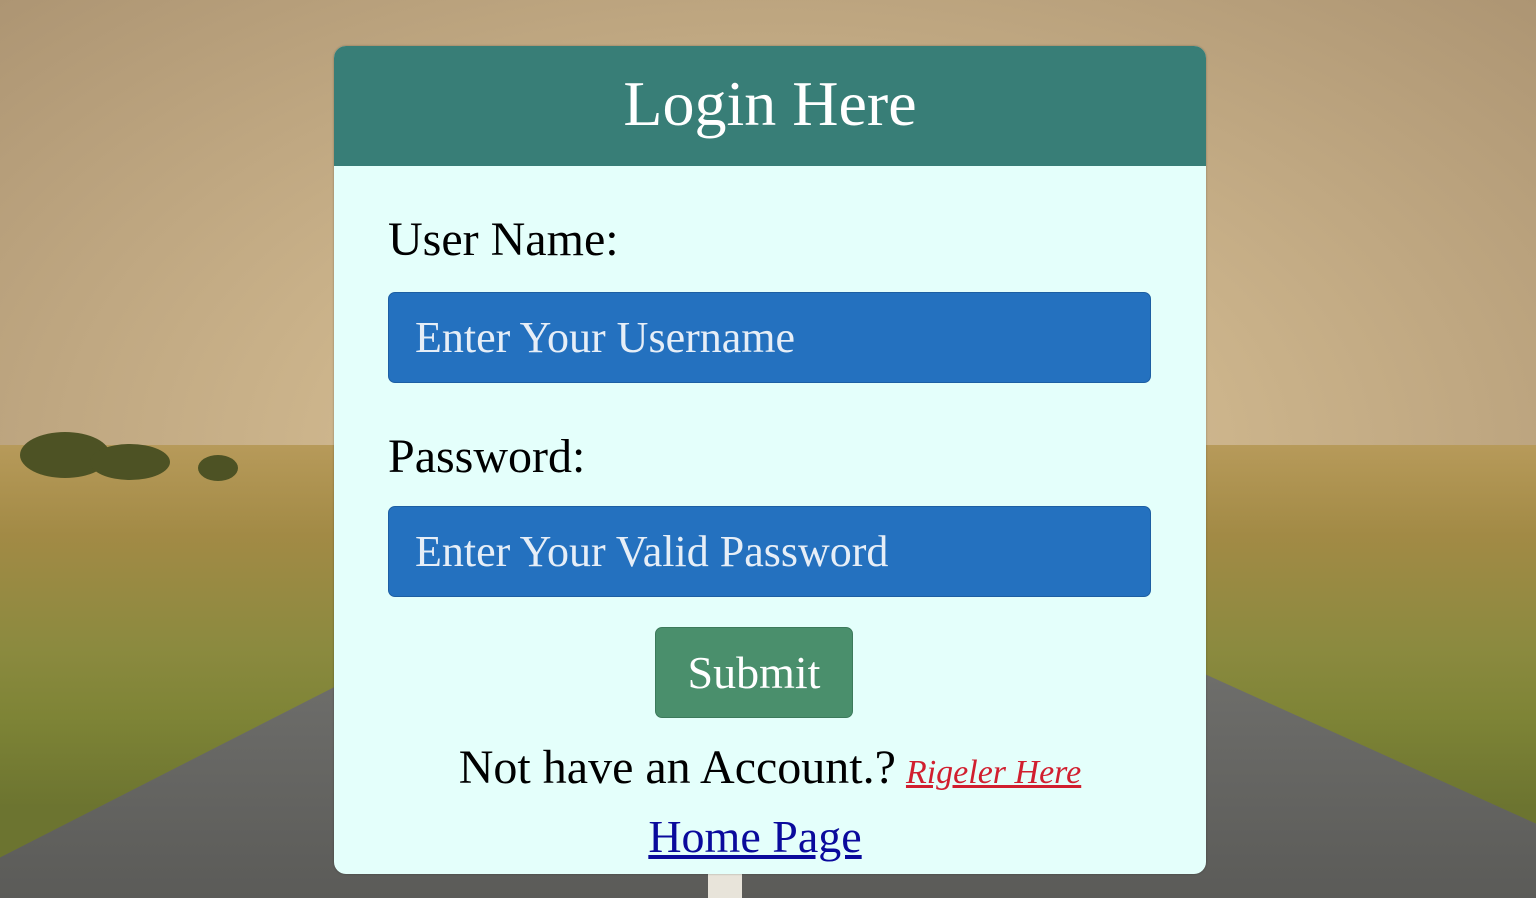 The image size is (1536, 898). Describe the element at coordinates (755, 836) in the screenshot. I see `home-page-link: Home Page` at that location.